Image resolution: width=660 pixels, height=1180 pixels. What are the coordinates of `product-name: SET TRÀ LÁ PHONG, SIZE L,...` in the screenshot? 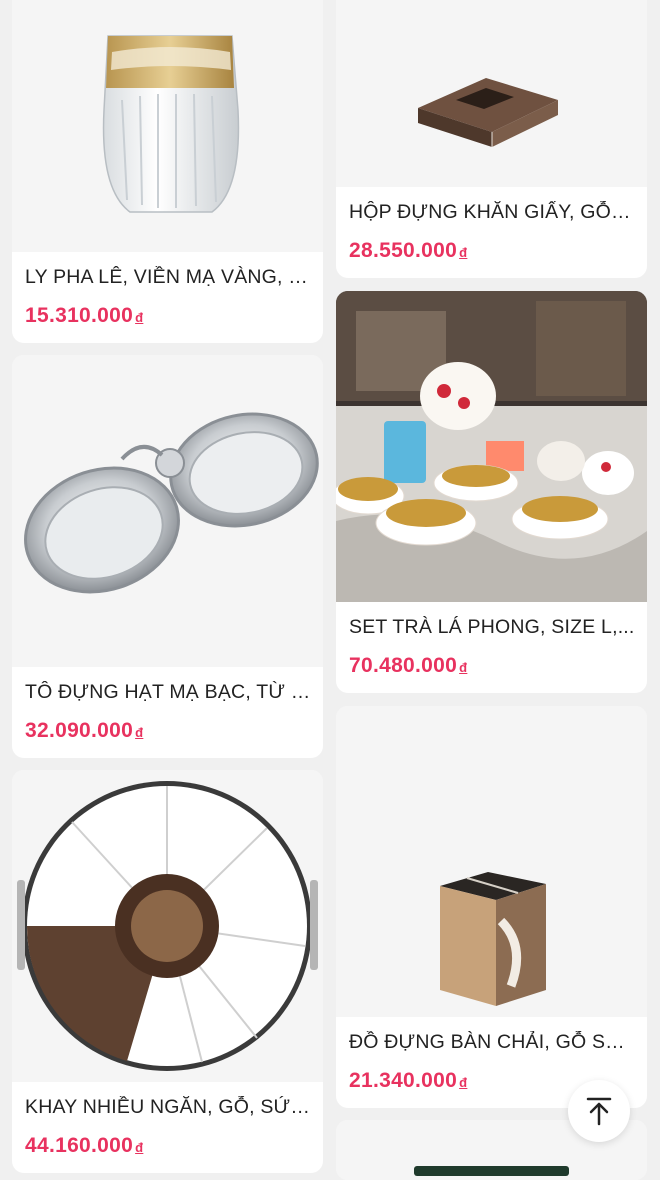 It's located at (492, 627).